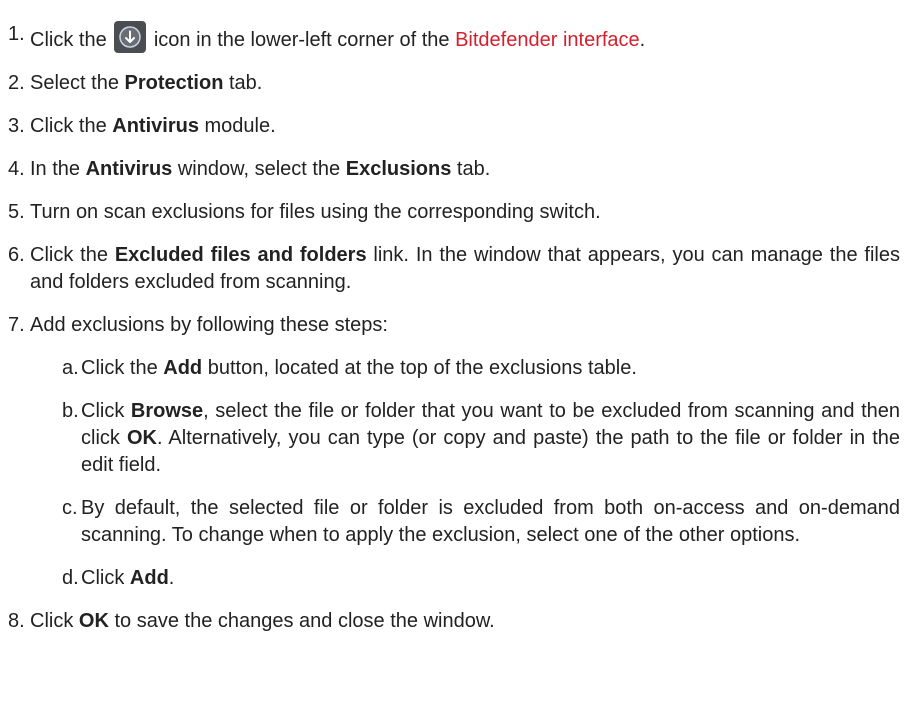 The width and height of the screenshot is (910, 713). I want to click on step-text: window, select the, so click(259, 169).